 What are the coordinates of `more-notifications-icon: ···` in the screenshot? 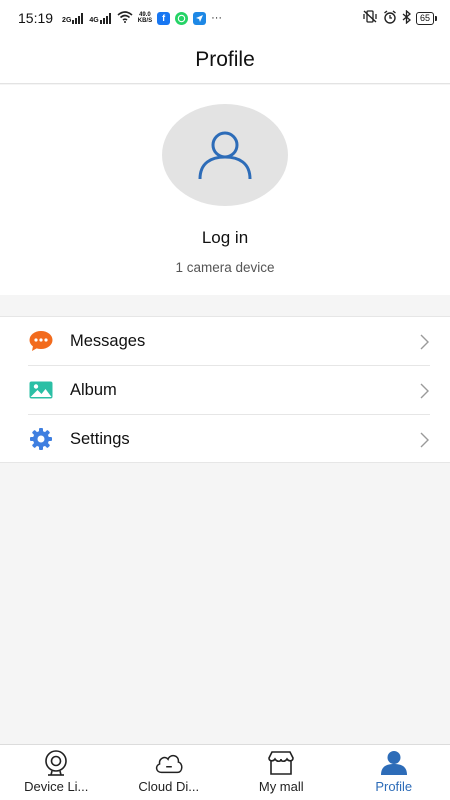 It's located at (217, 18).